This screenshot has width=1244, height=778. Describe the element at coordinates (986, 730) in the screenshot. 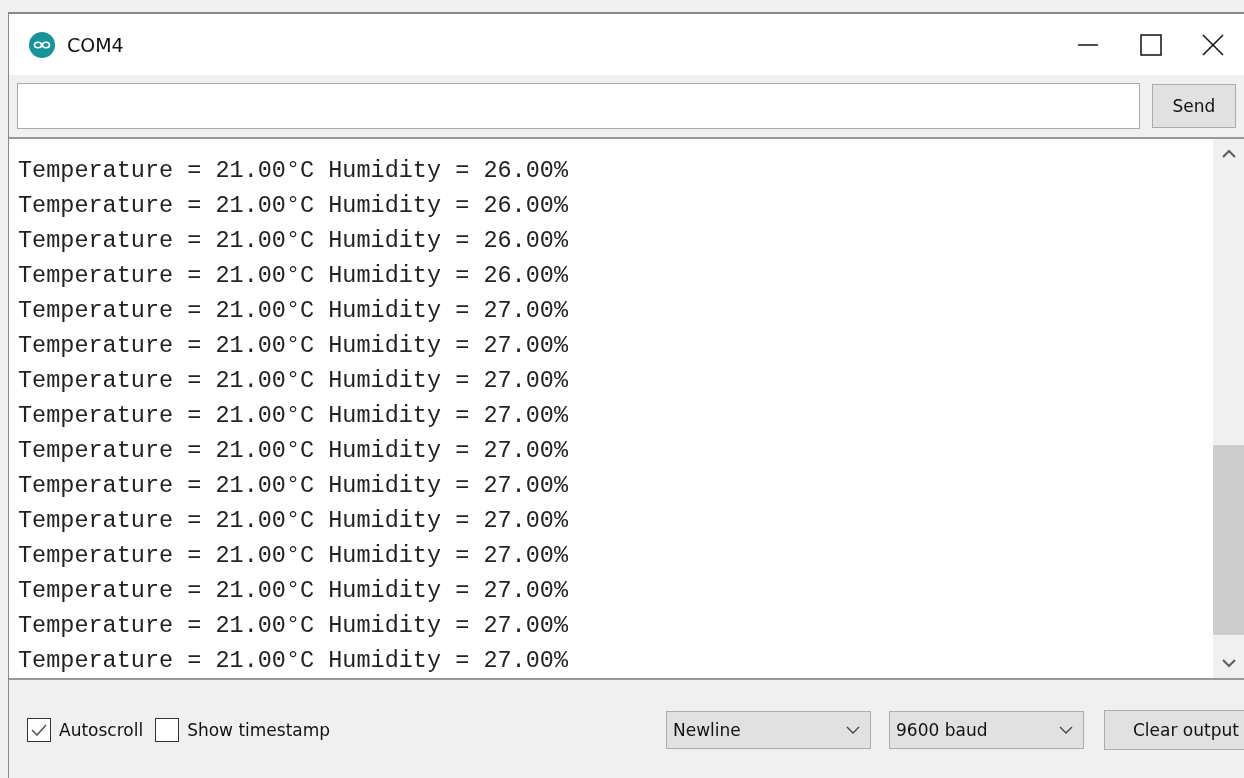

I see `baud-rate-dropdown: 9600 baud` at that location.